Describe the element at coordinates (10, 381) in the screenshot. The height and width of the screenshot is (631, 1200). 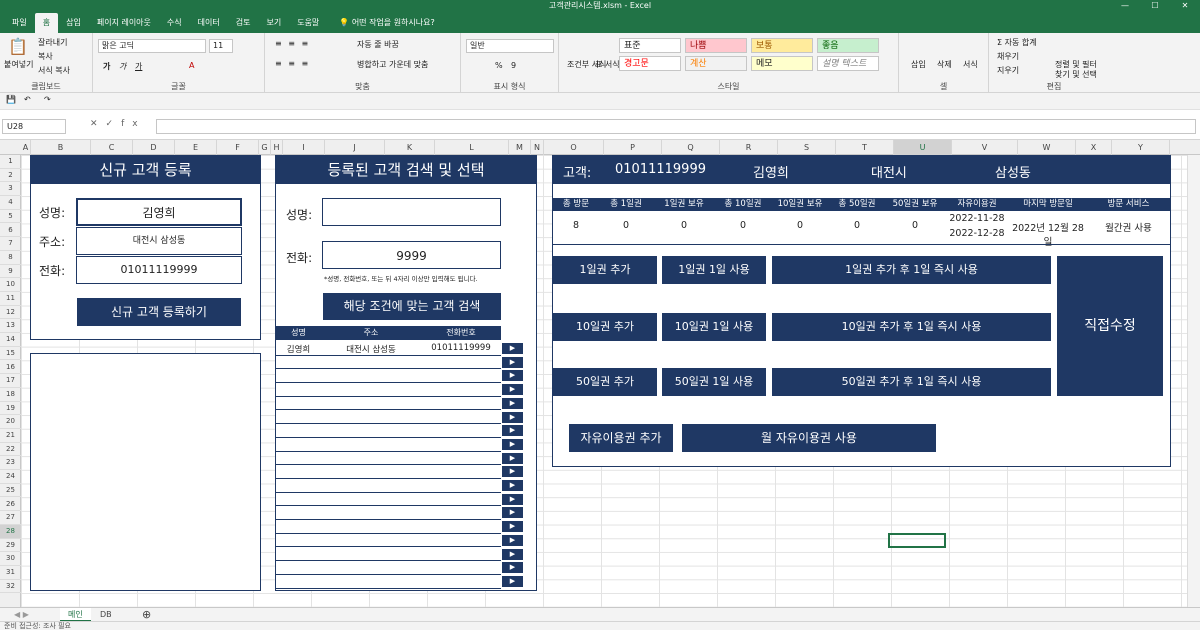
I see `row-header-17: 17` at that location.